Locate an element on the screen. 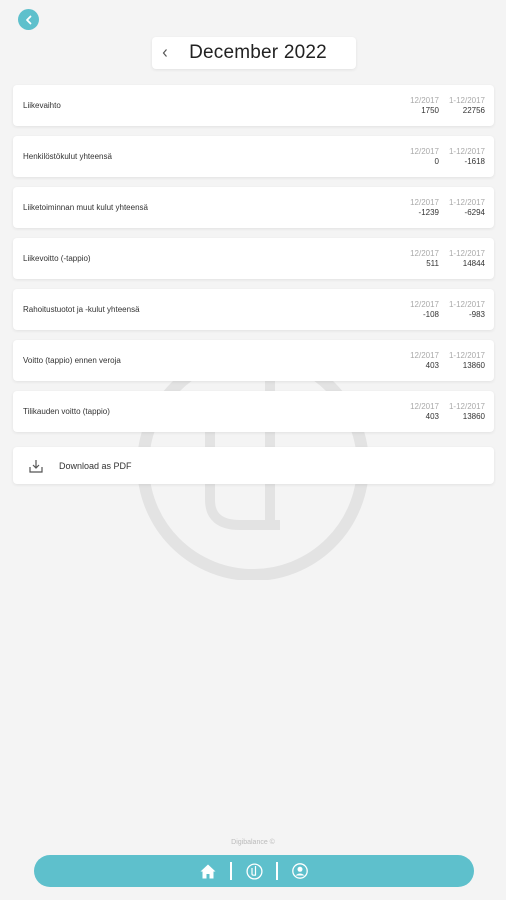  profile-icon is located at coordinates (300, 871).